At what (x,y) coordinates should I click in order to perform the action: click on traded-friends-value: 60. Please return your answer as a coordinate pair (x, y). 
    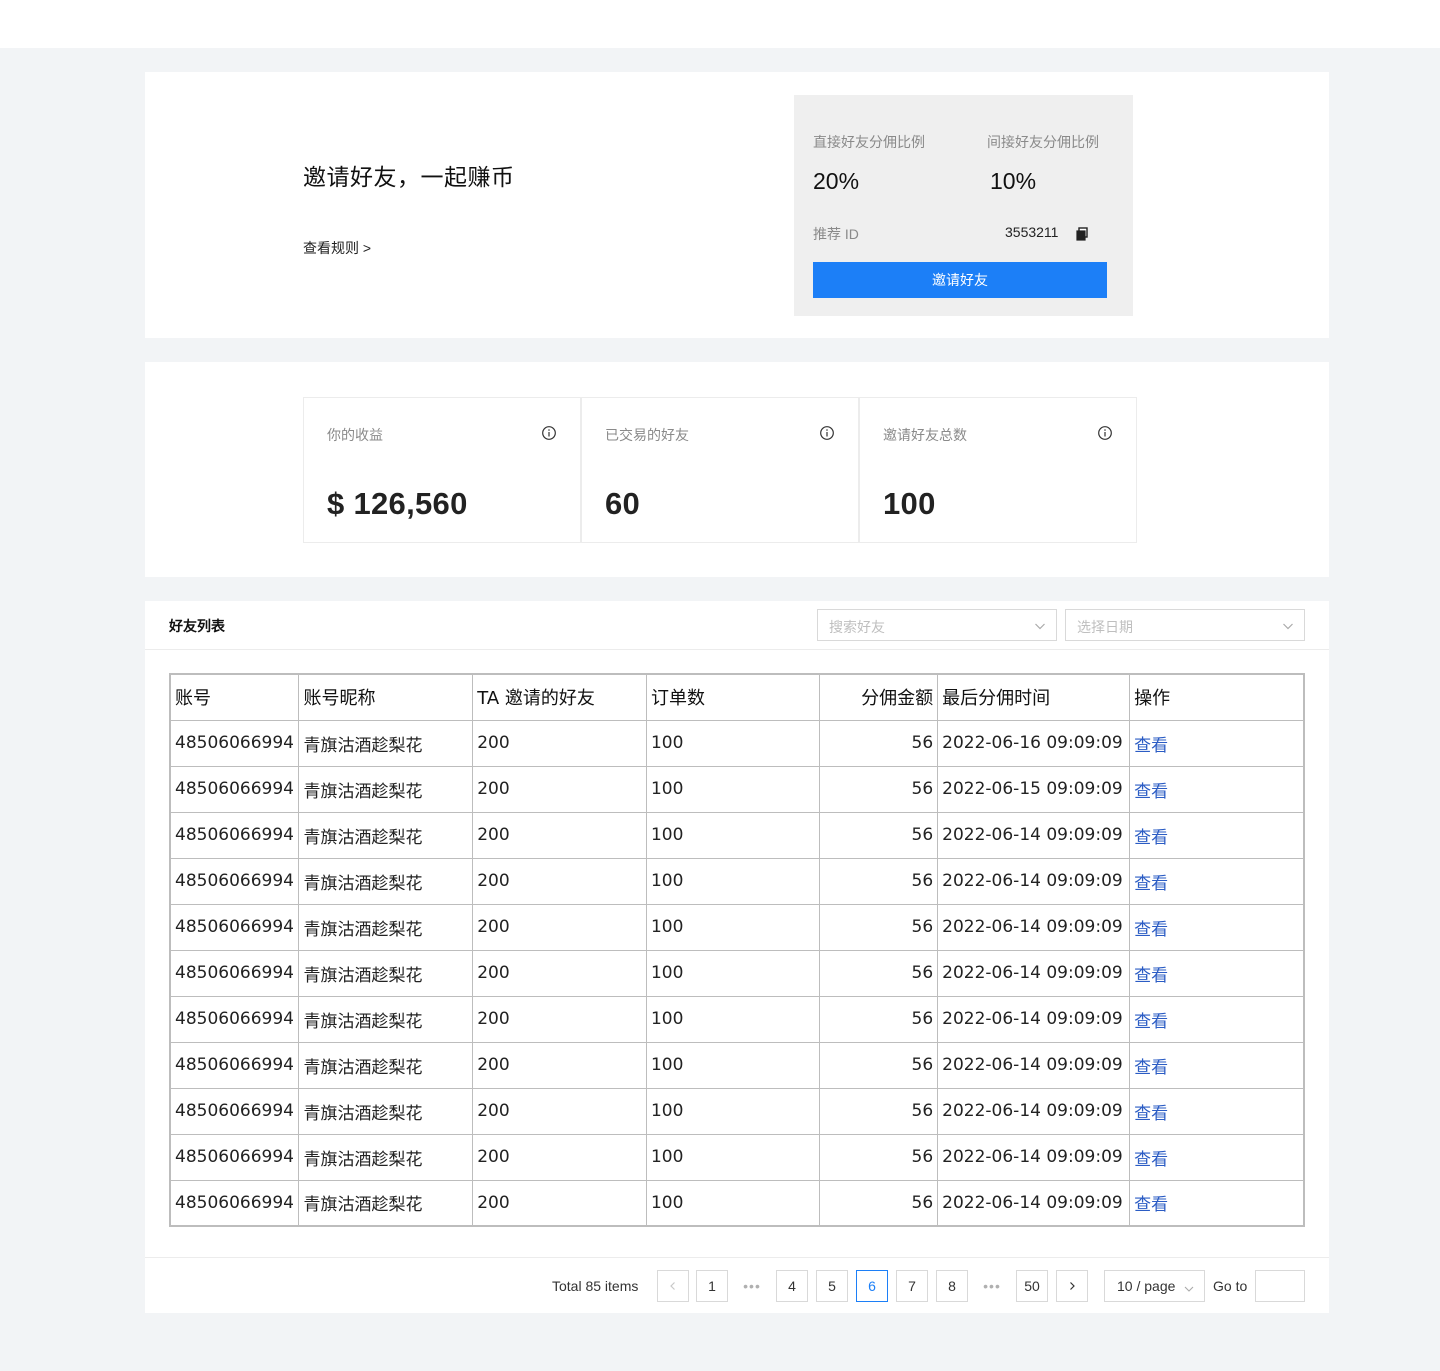
    Looking at the image, I should click on (623, 503).